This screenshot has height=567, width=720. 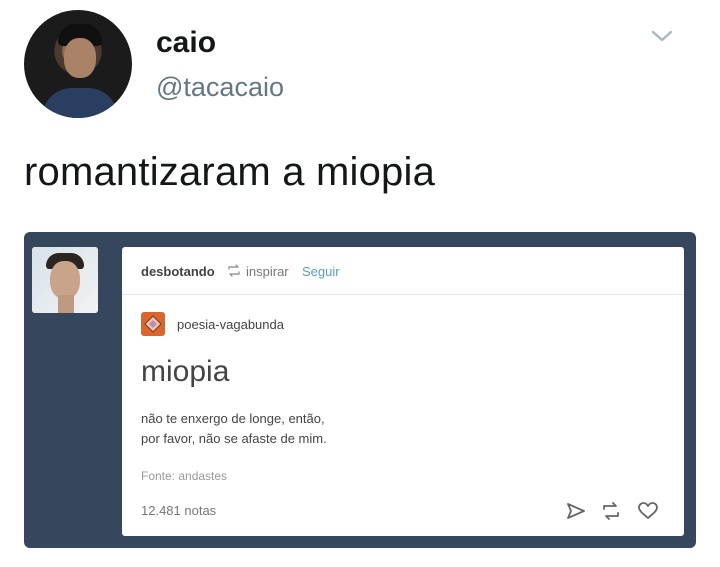 What do you see at coordinates (185, 371) in the screenshot?
I see `post-title: miopia` at bounding box center [185, 371].